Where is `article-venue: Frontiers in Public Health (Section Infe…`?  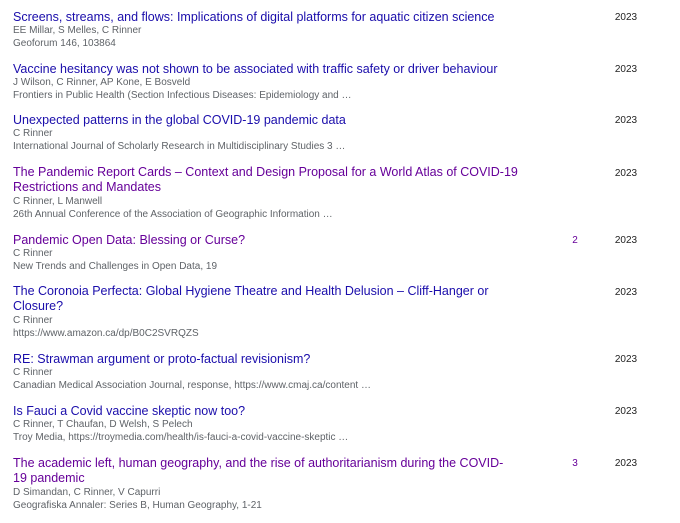 article-venue: Frontiers in Public Health (Section Infe… is located at coordinates (182, 95).